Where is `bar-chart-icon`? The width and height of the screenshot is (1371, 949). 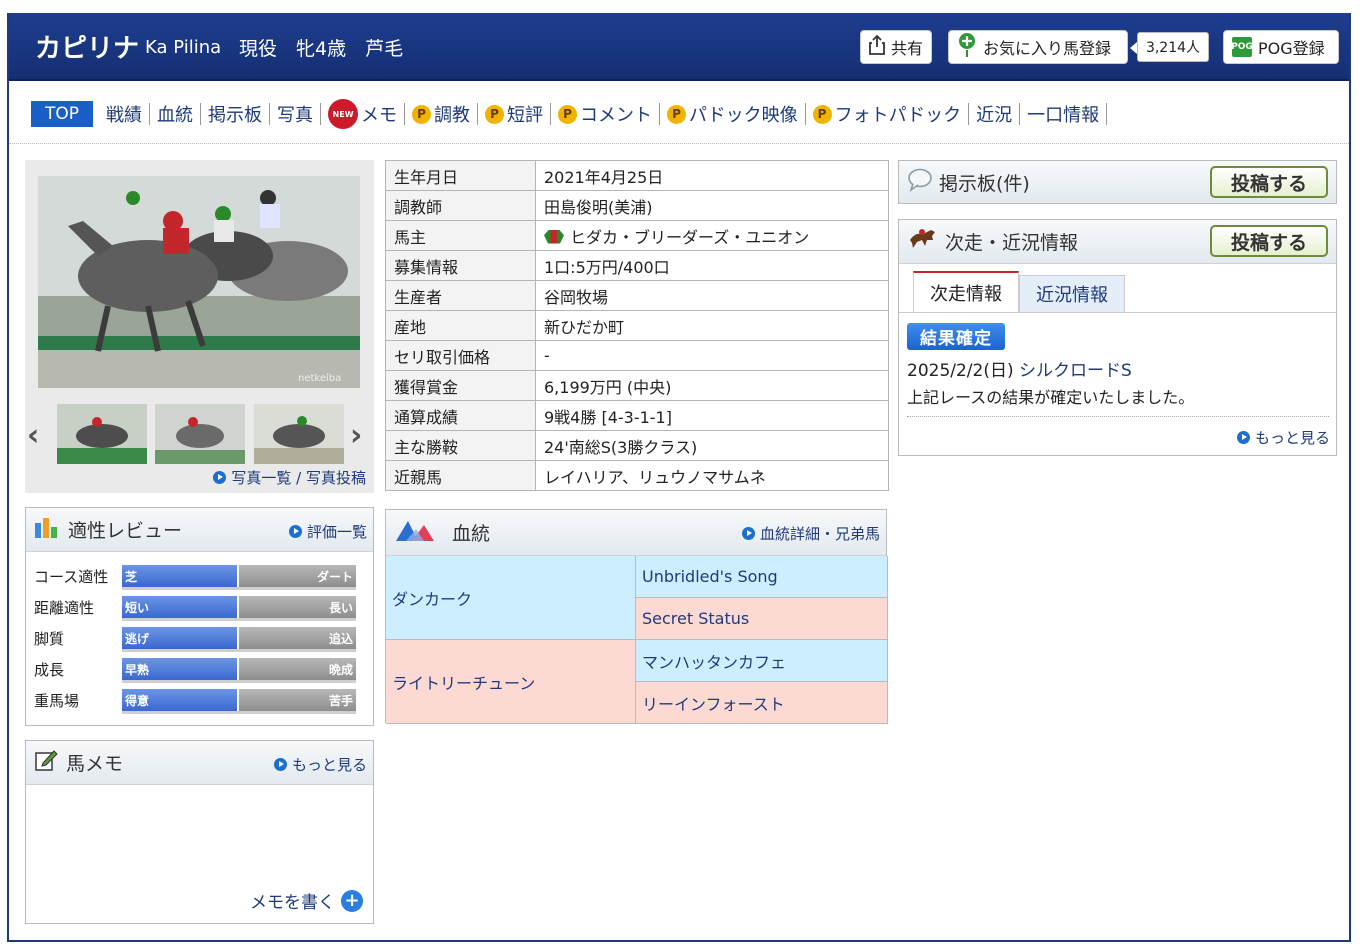
bar-chart-icon is located at coordinates (47, 529).